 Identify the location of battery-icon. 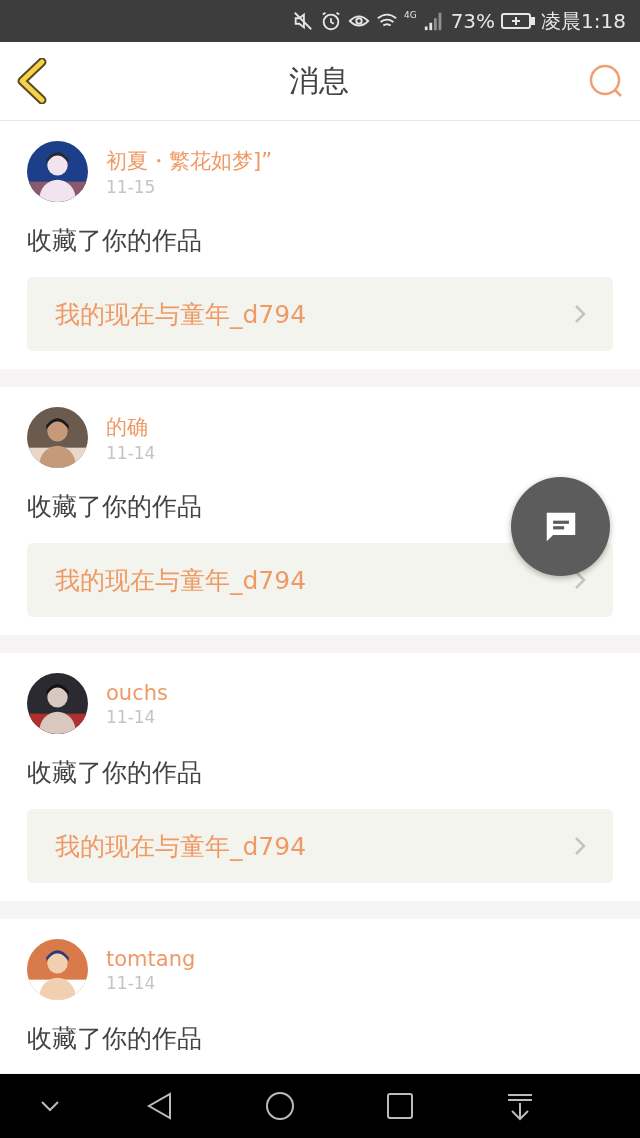
(518, 21).